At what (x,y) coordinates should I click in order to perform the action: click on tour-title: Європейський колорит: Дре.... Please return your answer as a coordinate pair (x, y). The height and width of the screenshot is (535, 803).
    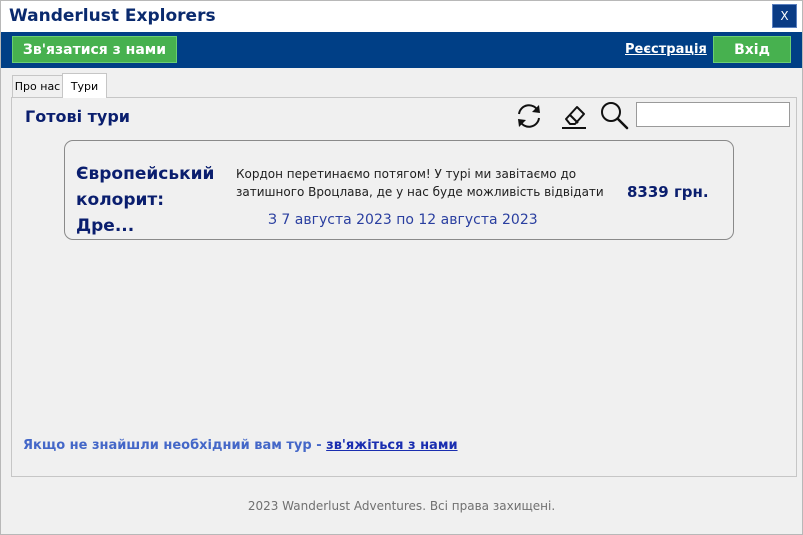
    Looking at the image, I should click on (145, 200).